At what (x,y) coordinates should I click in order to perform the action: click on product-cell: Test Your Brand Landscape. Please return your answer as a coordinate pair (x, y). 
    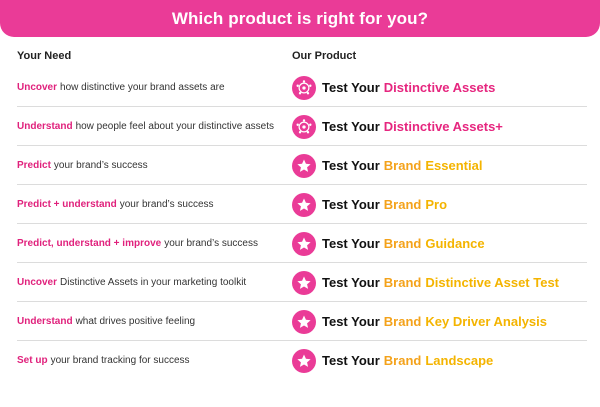
    Looking at the image, I should click on (392, 360).